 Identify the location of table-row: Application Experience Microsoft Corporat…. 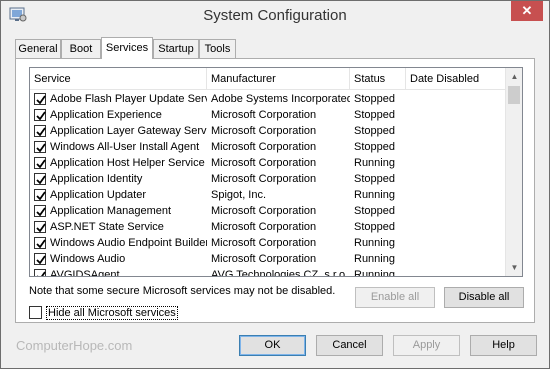
(268, 115).